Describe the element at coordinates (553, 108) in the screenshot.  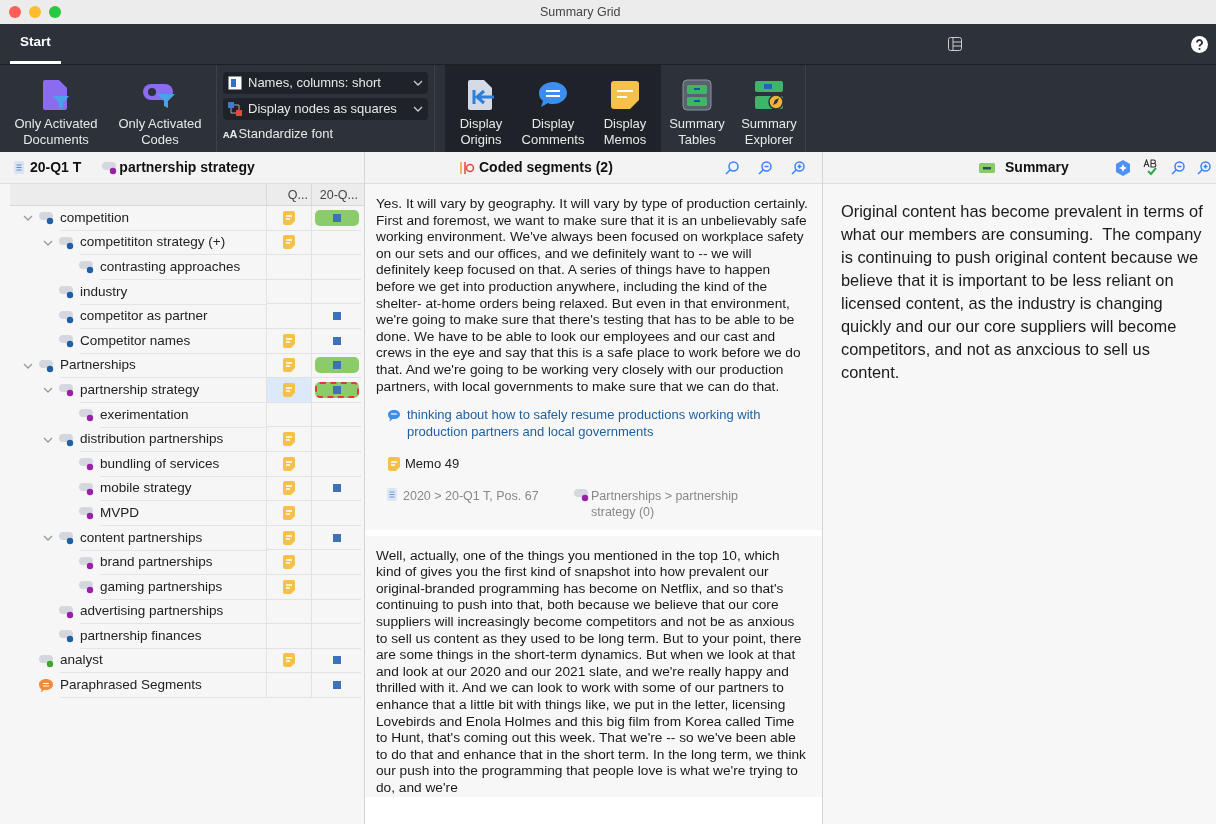
I see `ribbon-button: Display Comments` at that location.